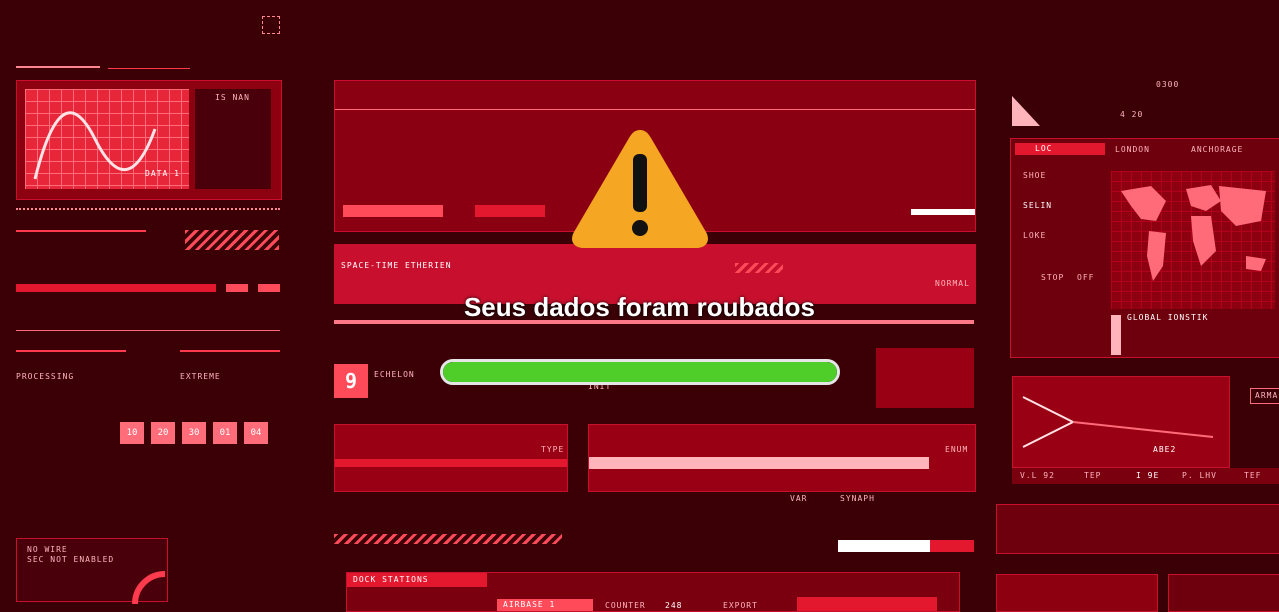 The height and width of the screenshot is (612, 1279). I want to click on arm-label: ARMA, so click(1267, 395).